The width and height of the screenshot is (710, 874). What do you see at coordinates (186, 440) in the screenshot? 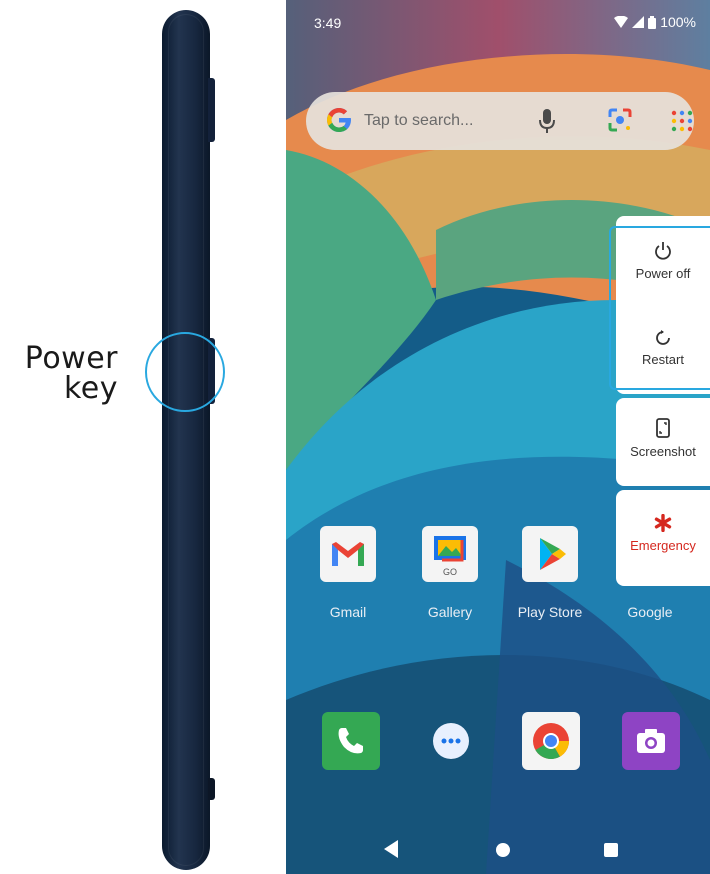
I see `phone-side-view` at bounding box center [186, 440].